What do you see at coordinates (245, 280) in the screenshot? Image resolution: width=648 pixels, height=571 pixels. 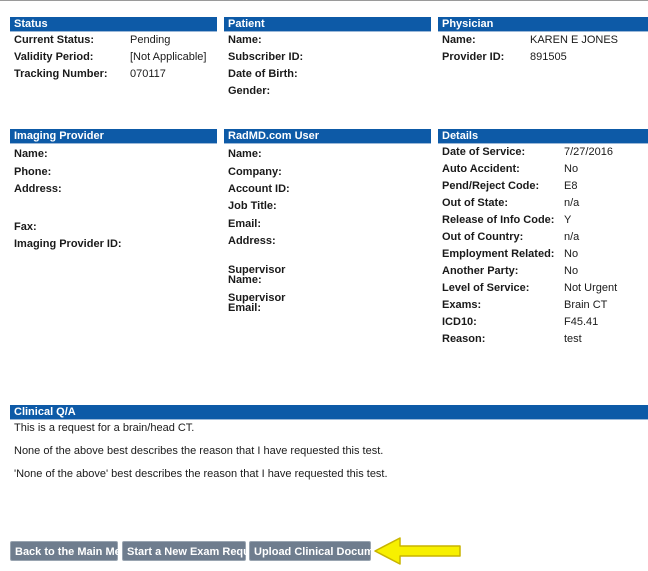 I see `supervisor-name-line2: Name:` at bounding box center [245, 280].